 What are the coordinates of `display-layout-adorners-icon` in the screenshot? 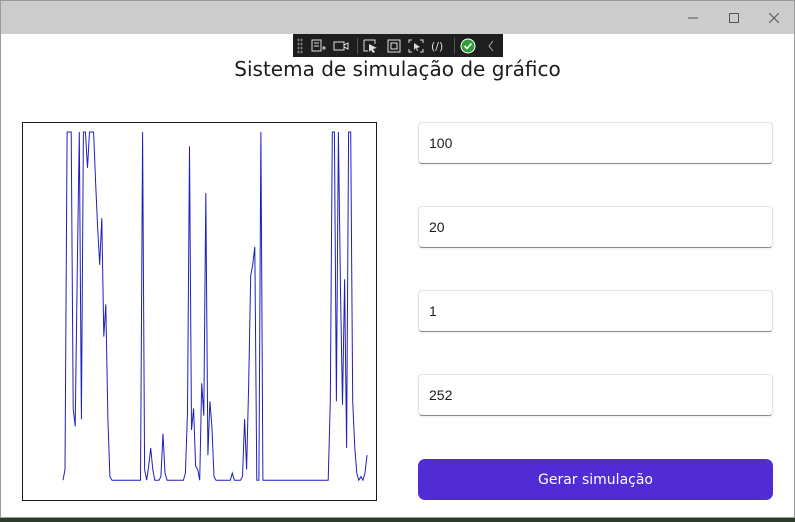 It's located at (341, 46).